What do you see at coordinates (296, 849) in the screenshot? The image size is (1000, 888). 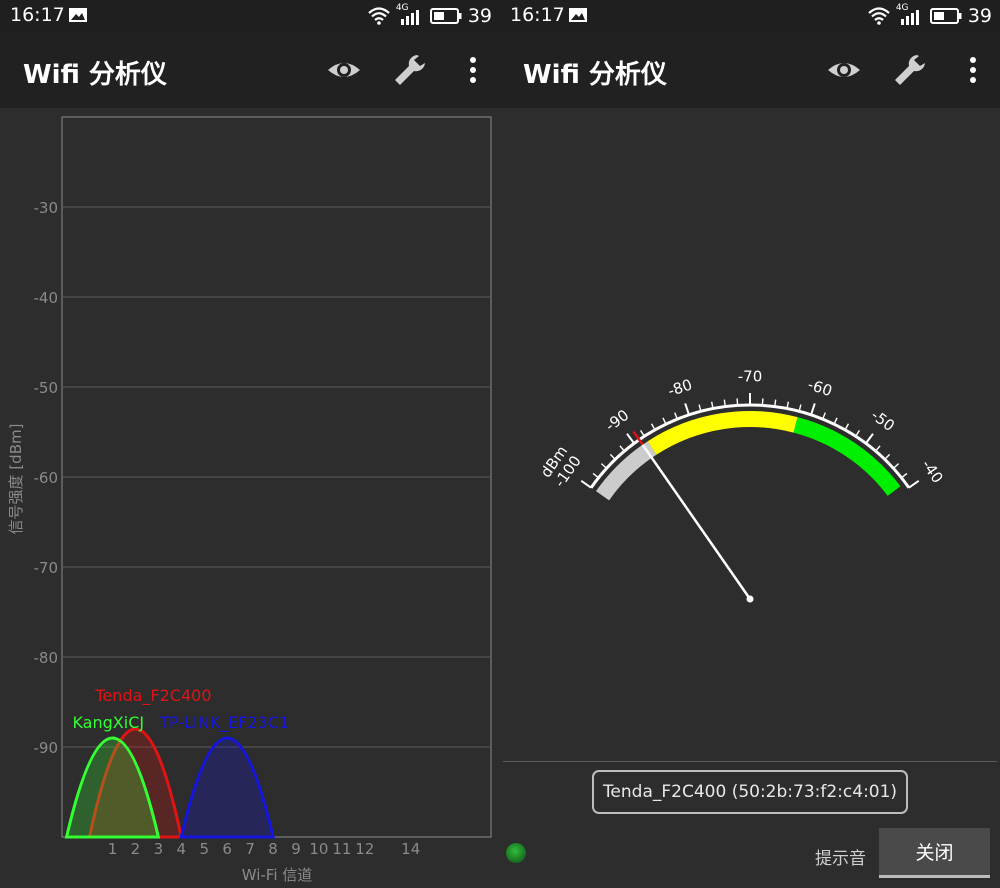 I see `x-tick-label: 9` at bounding box center [296, 849].